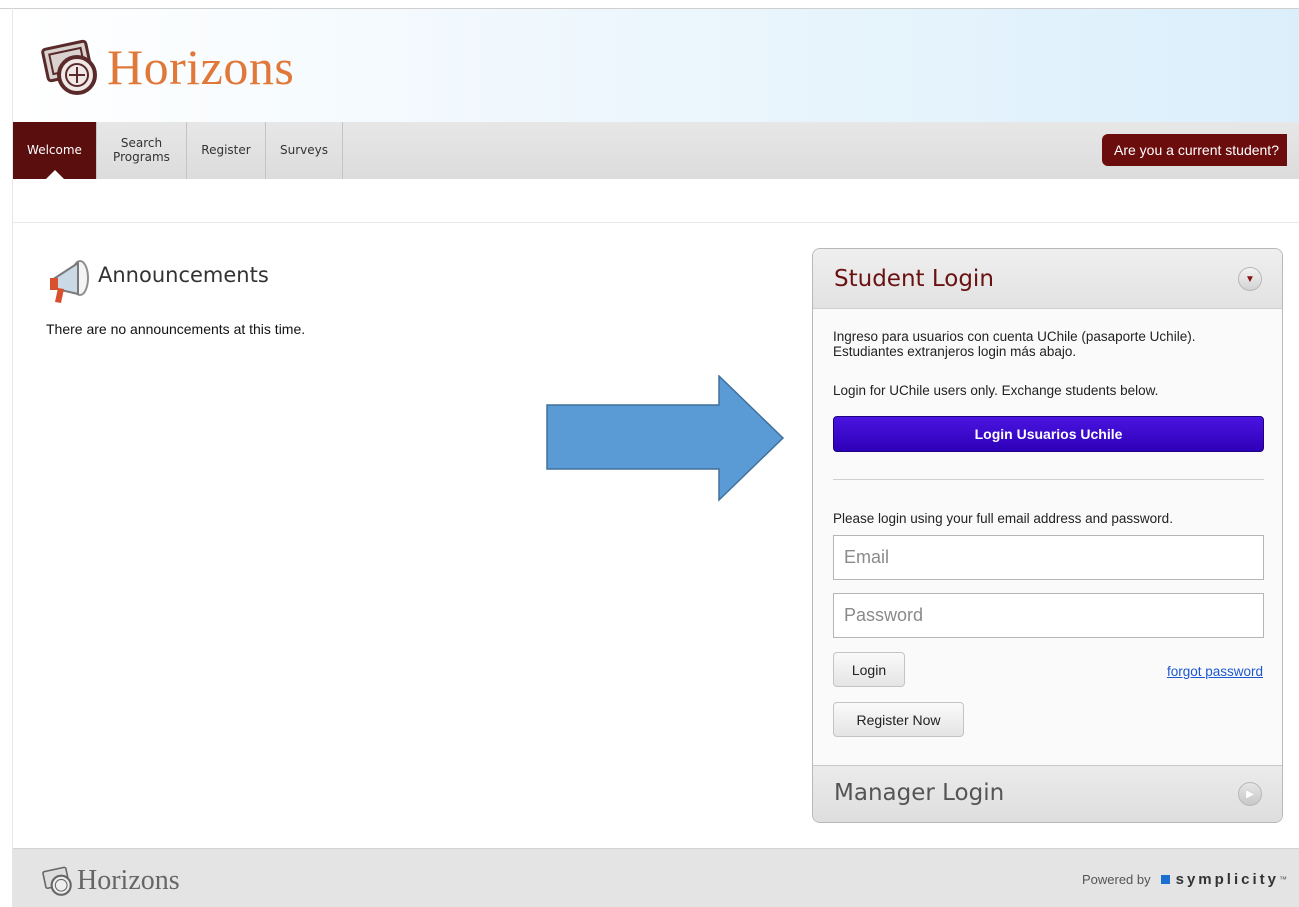 This screenshot has height=907, width=1299. I want to click on powered-by: Powered by symplicity ™, so click(1184, 879).